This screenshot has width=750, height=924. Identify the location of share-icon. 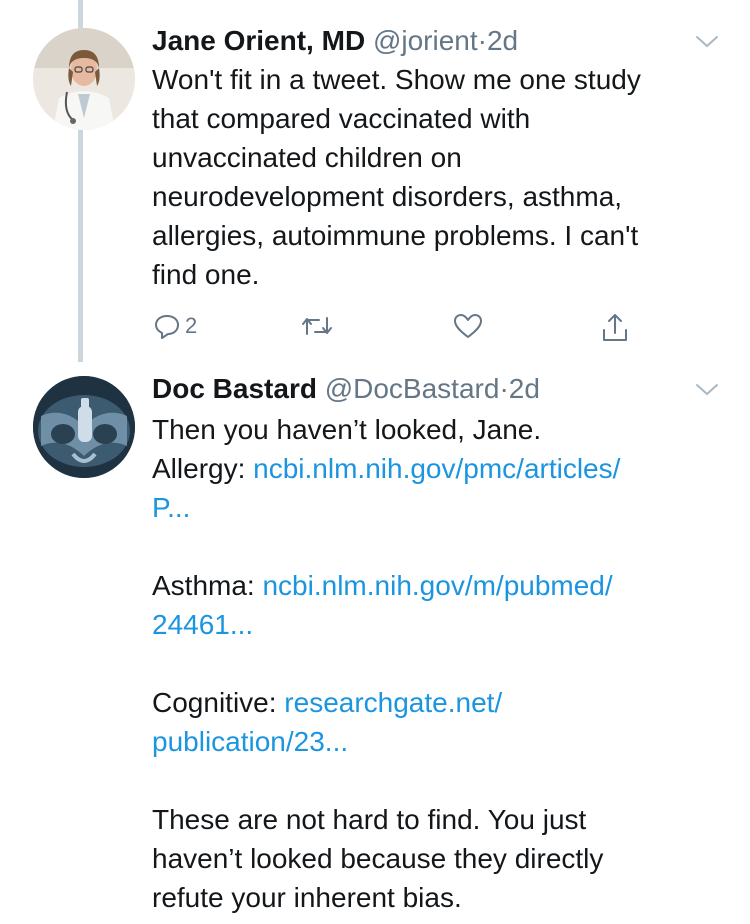
(615, 327).